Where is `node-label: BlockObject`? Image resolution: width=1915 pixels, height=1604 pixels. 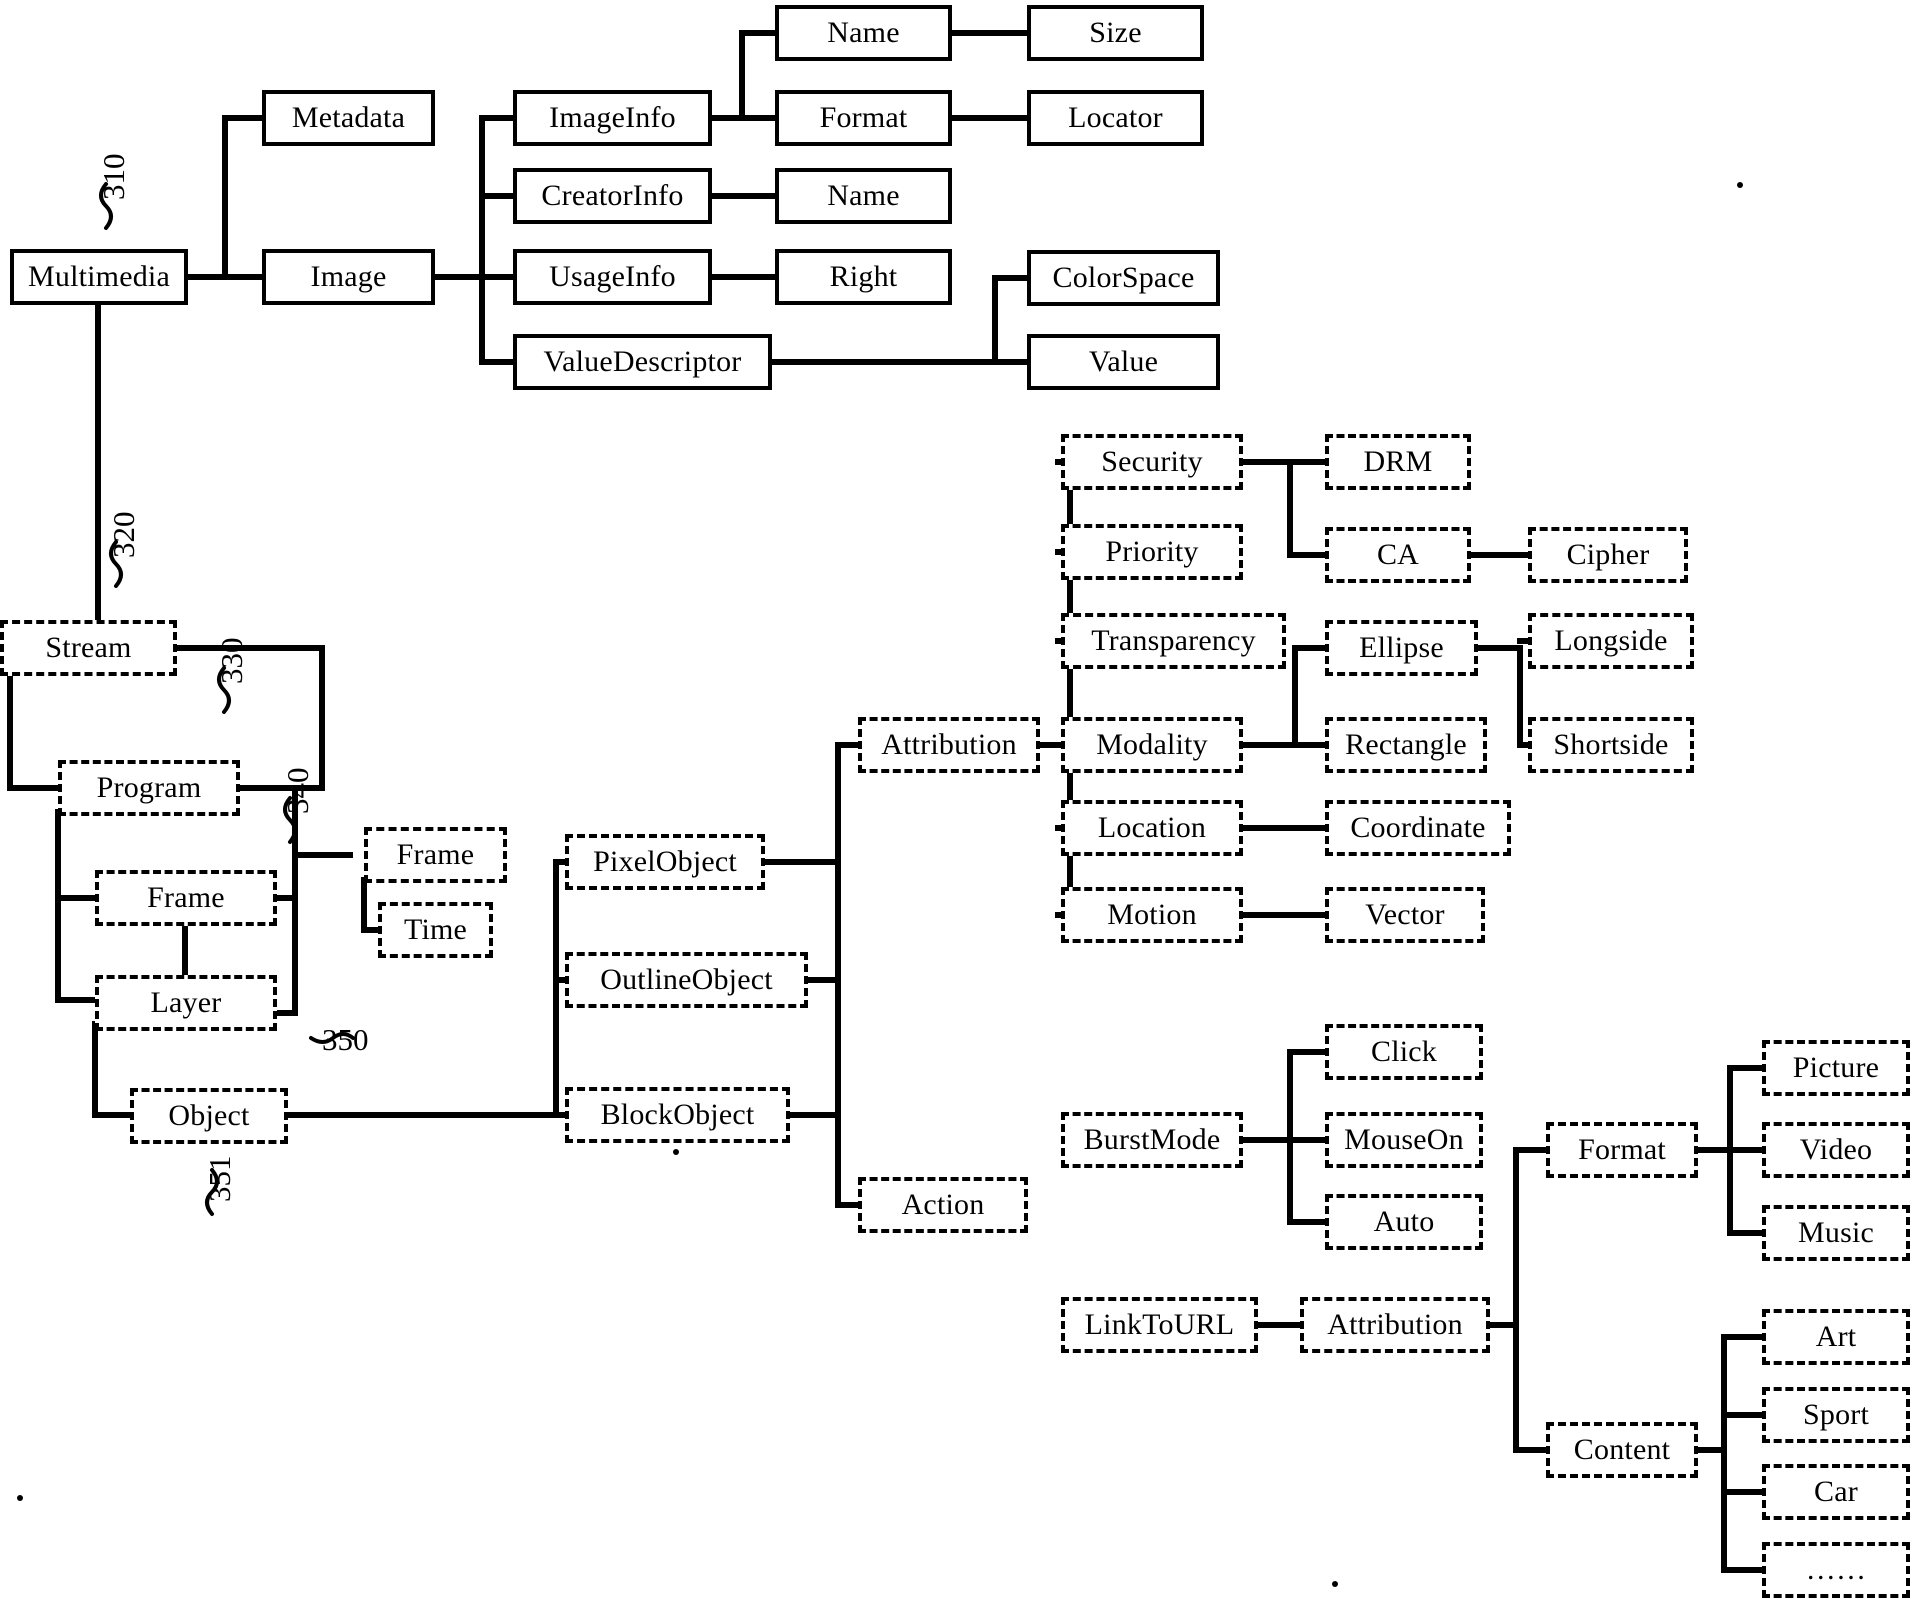 node-label: BlockObject is located at coordinates (677, 1114).